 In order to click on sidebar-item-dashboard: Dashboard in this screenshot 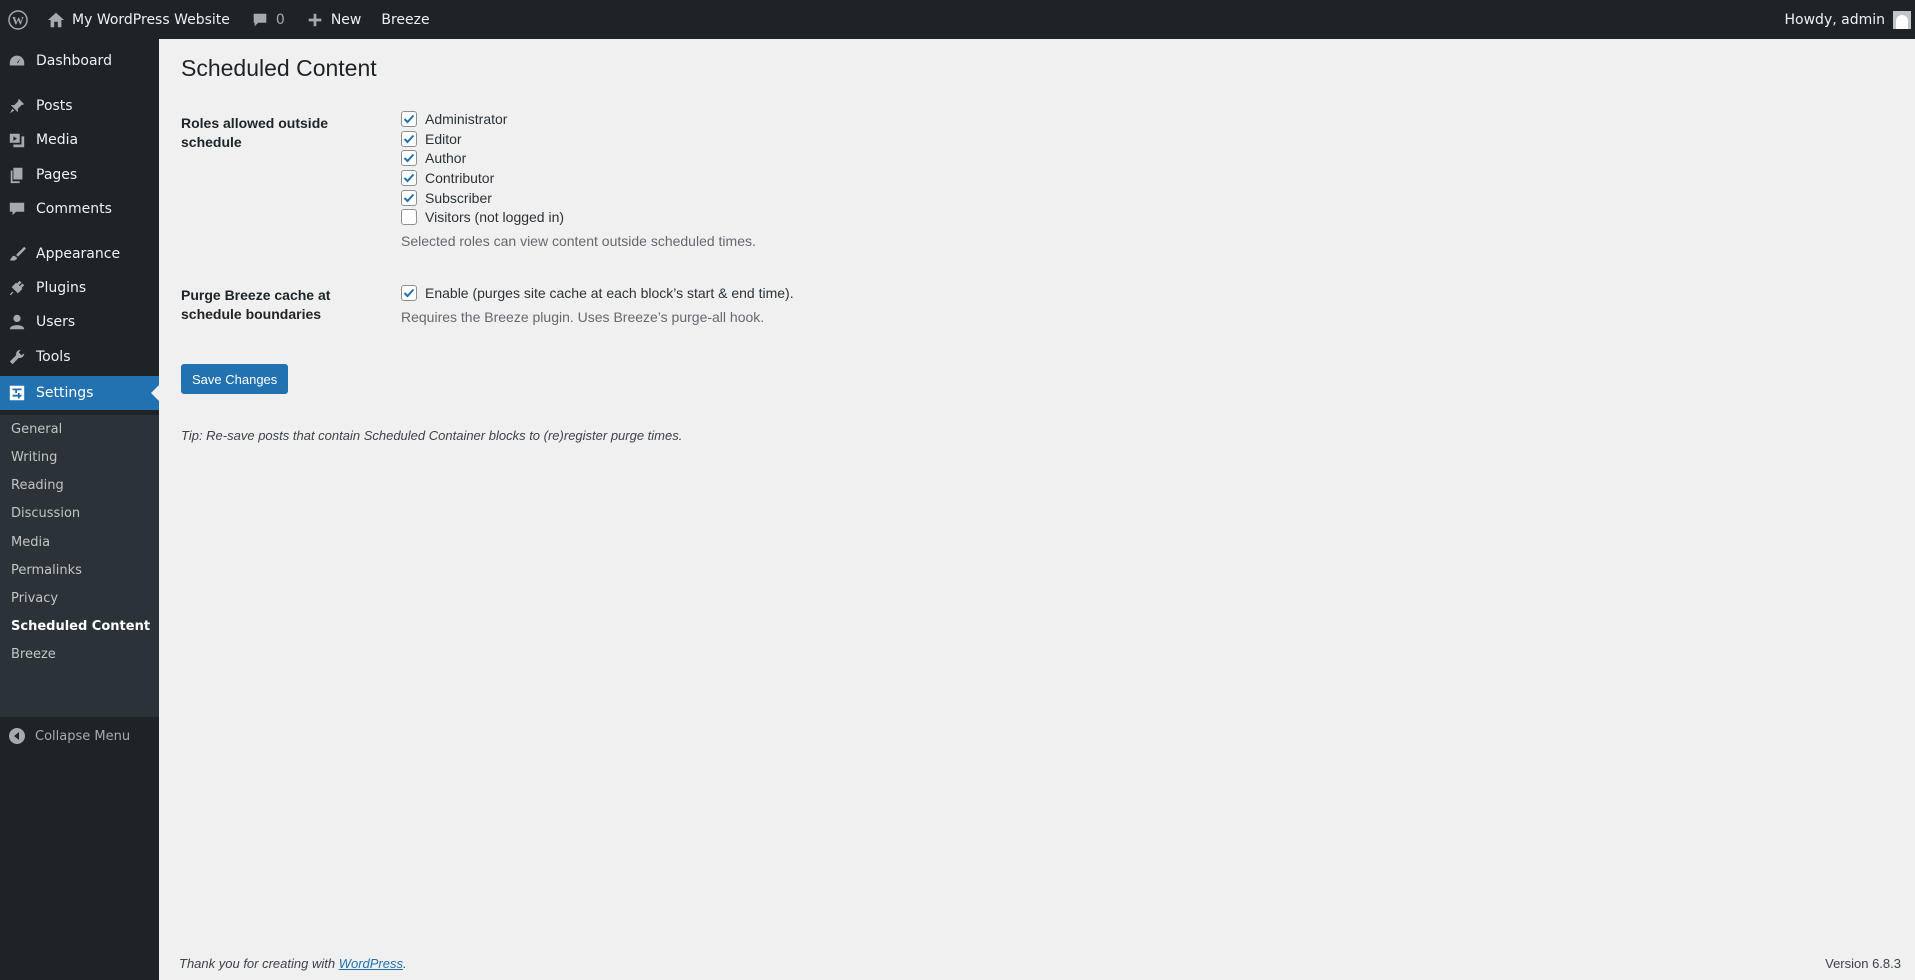, I will do `click(79, 61)`.